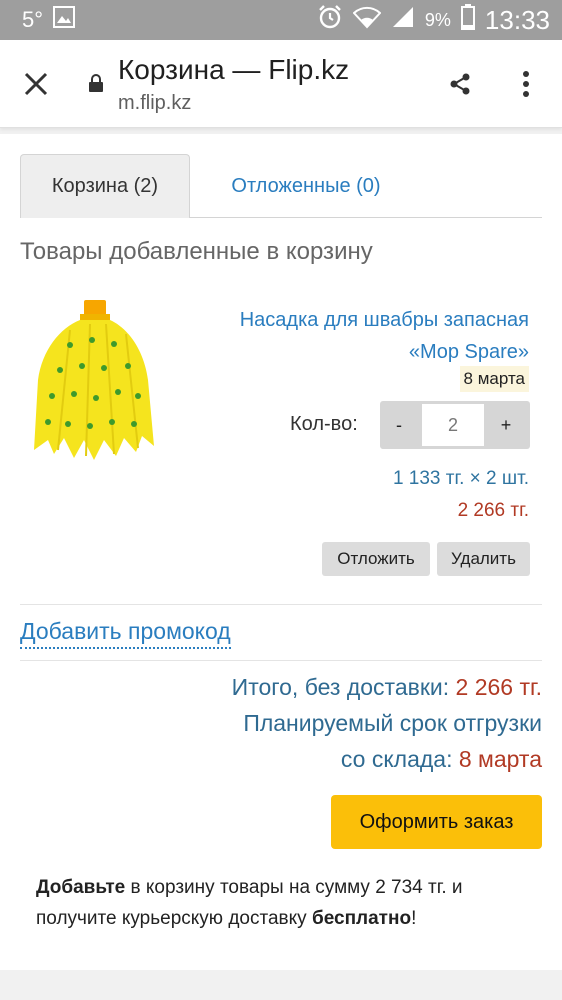 The width and height of the screenshot is (562, 1000). What do you see at coordinates (483, 559) in the screenshot?
I see `delete-button: Удалить` at bounding box center [483, 559].